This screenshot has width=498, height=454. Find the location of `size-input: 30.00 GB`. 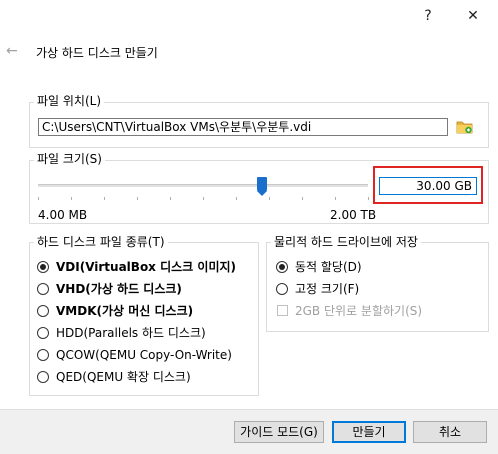

size-input: 30.00 GB is located at coordinates (428, 186).